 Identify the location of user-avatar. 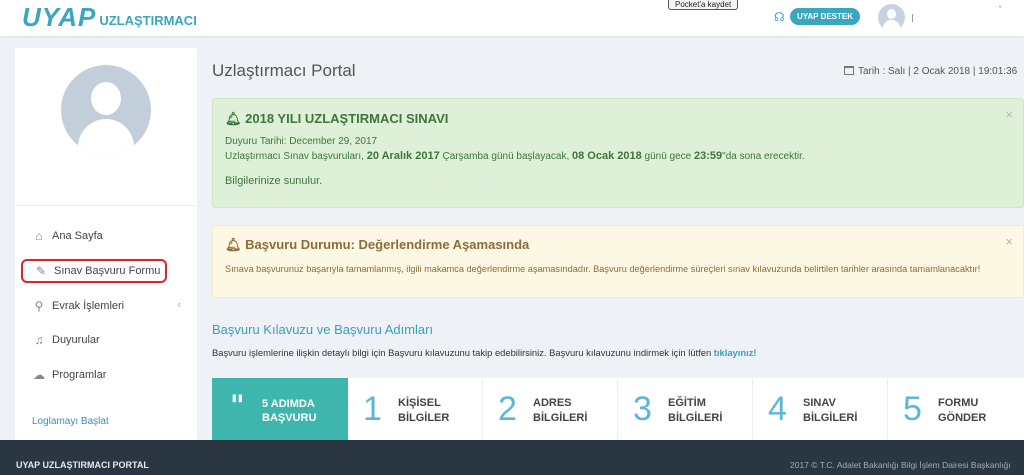
(891, 17).